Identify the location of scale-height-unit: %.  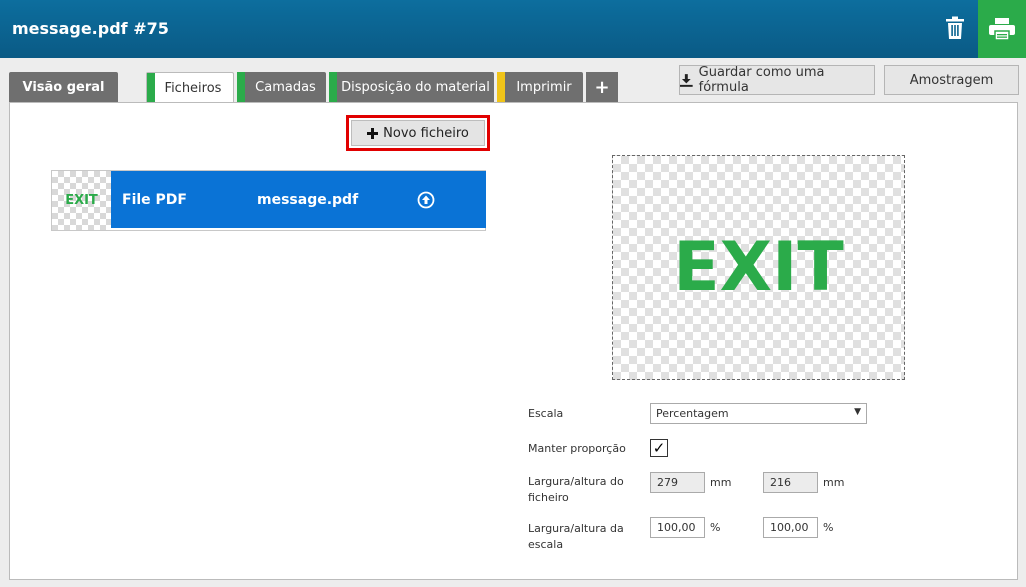
(828, 527).